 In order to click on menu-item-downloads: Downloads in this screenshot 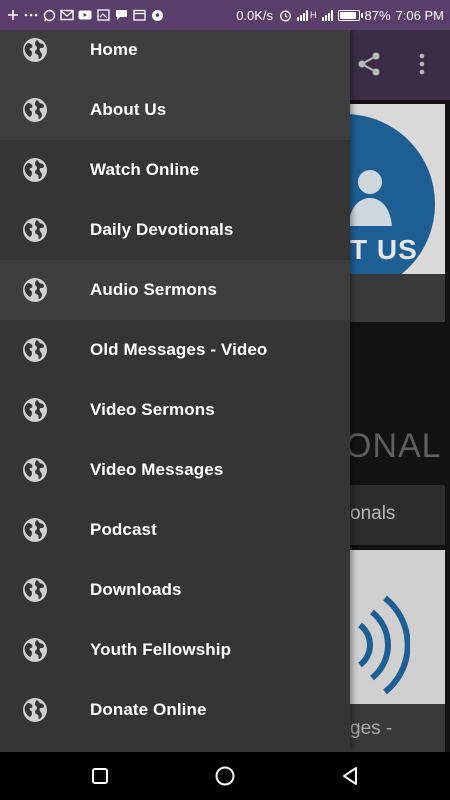, I will do `click(175, 590)`.